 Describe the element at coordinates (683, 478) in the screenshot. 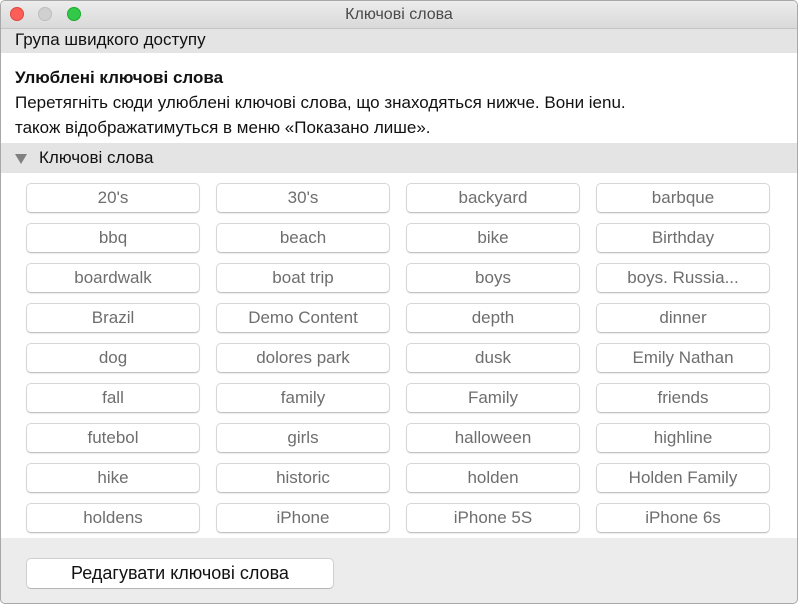

I see `keyword-button: Holden Family` at that location.